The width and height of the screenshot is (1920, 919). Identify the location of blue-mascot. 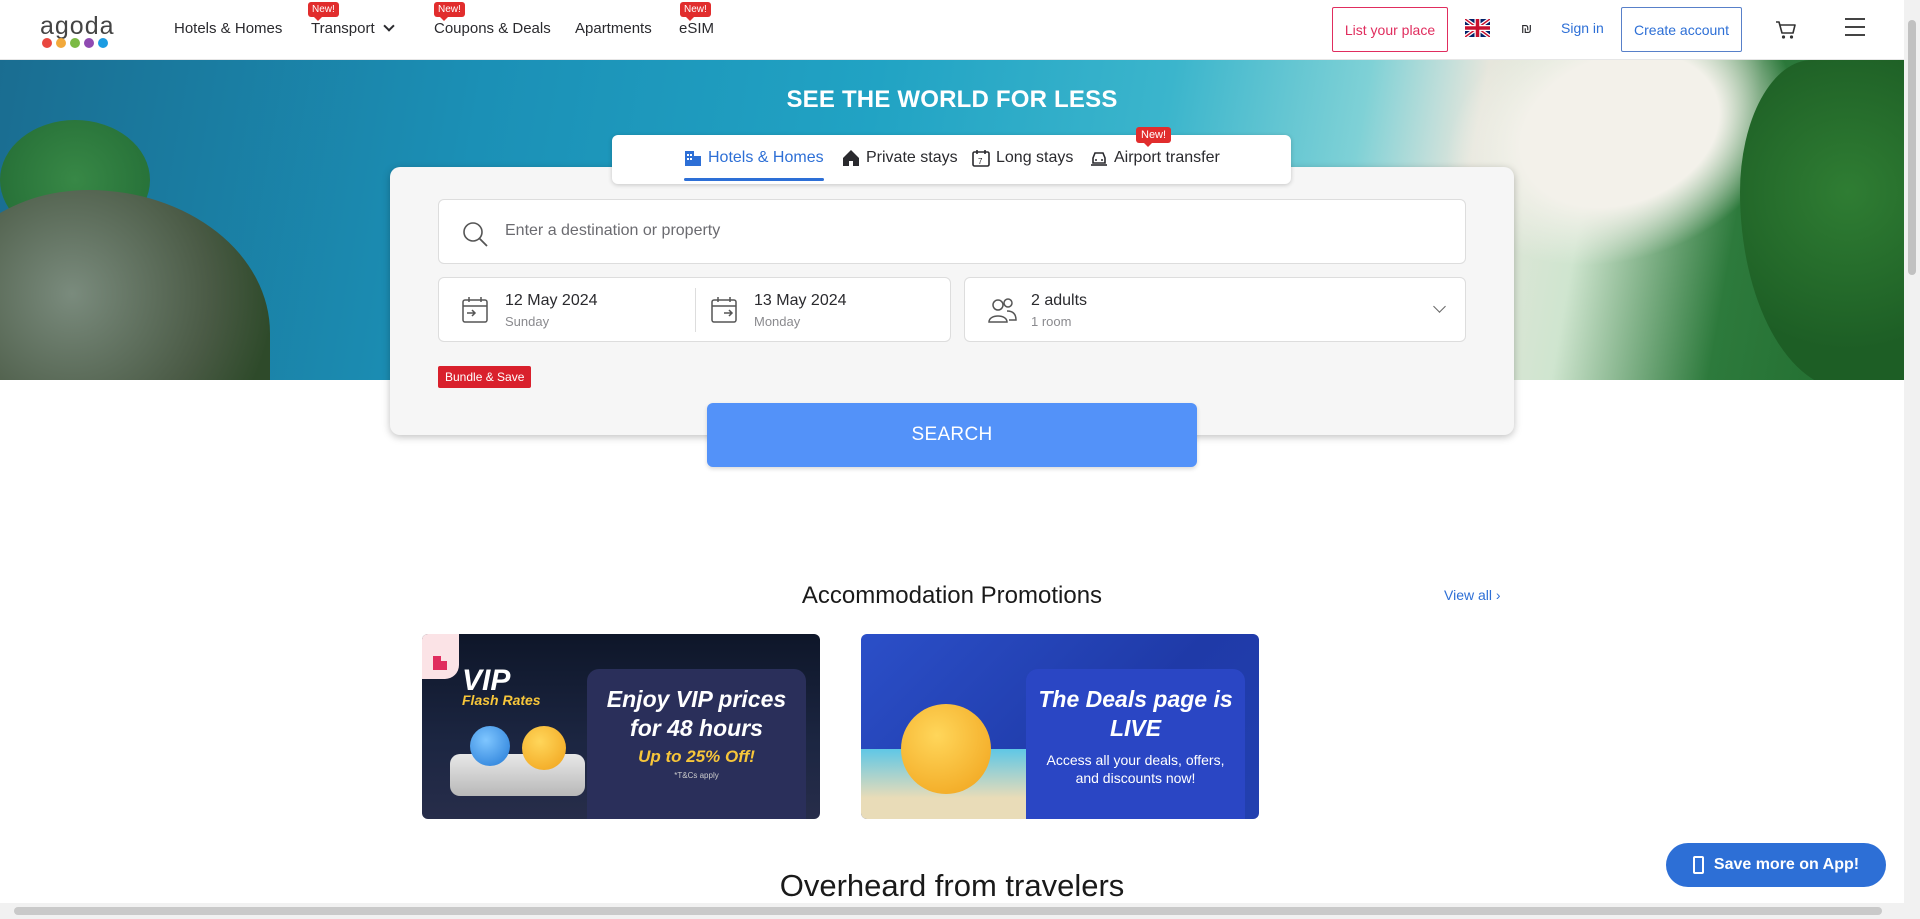
(490, 746).